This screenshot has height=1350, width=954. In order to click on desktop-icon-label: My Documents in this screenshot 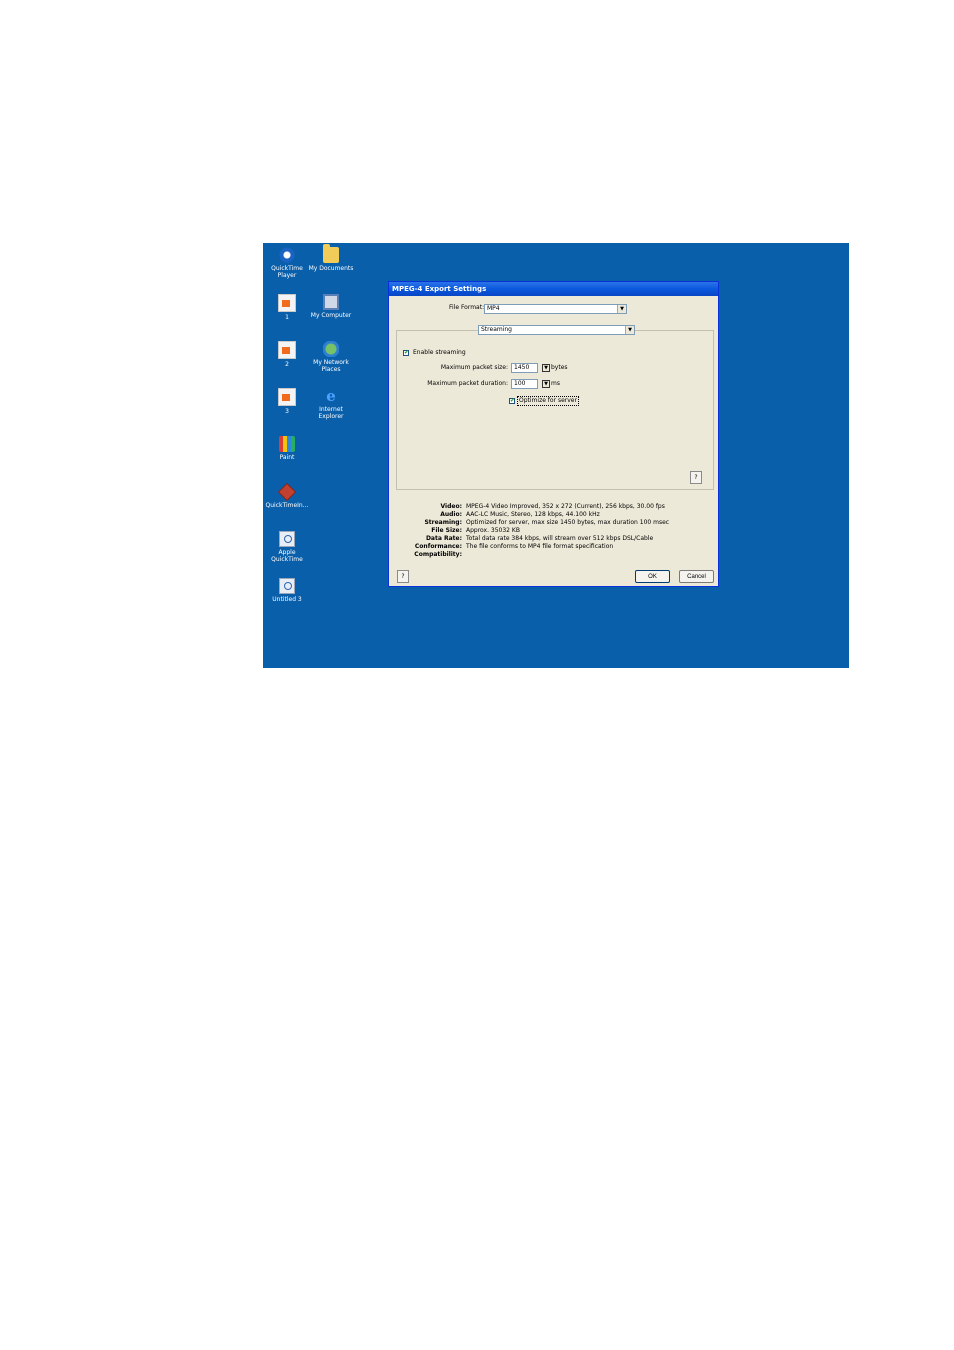, I will do `click(331, 268)`.